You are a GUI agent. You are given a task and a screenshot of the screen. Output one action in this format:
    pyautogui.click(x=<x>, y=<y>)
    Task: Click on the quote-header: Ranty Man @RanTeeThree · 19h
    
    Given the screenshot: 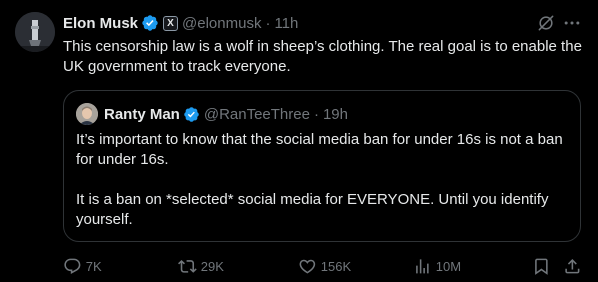 What is the action you would take?
    pyautogui.click(x=226, y=114)
    